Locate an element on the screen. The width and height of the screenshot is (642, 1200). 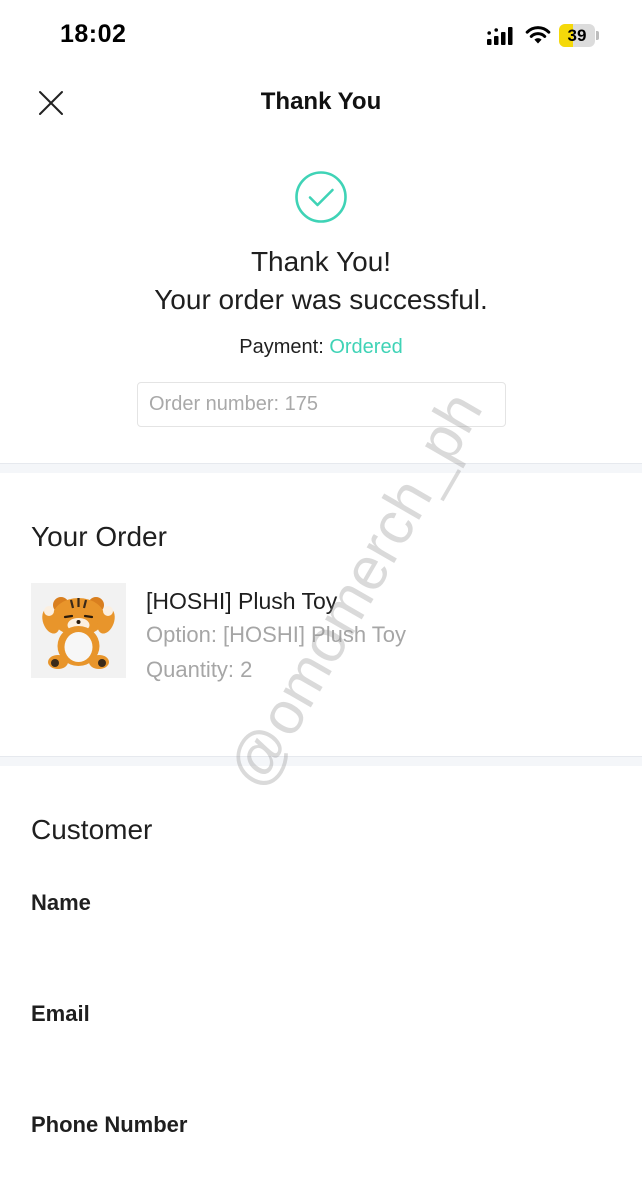
battery-body: 39 is located at coordinates (577, 35).